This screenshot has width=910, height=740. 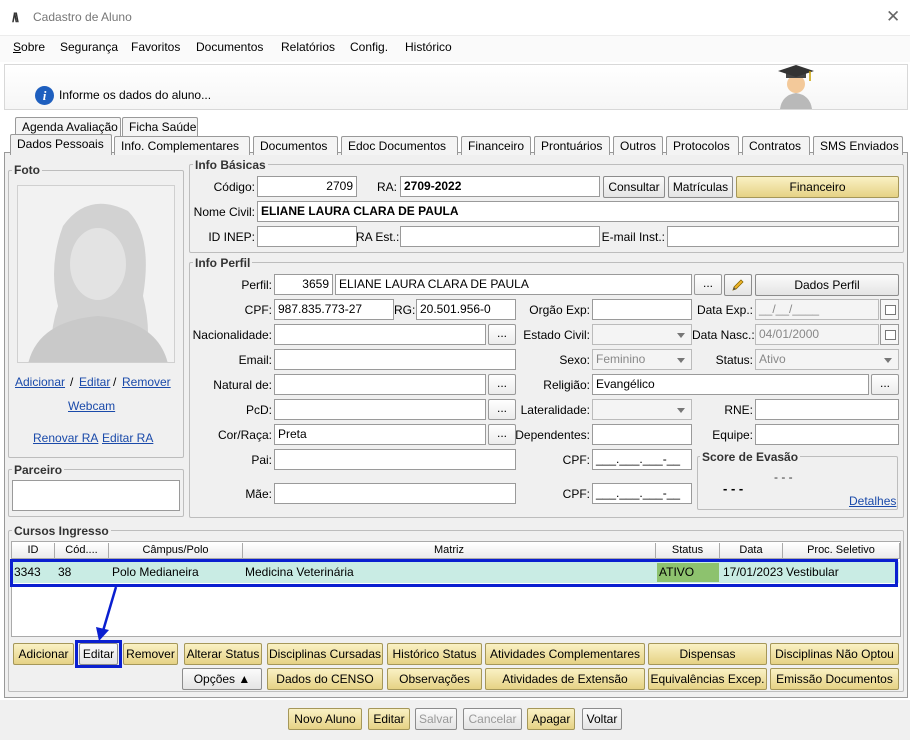 I want to click on webcam-link: Webcam, so click(x=91, y=406).